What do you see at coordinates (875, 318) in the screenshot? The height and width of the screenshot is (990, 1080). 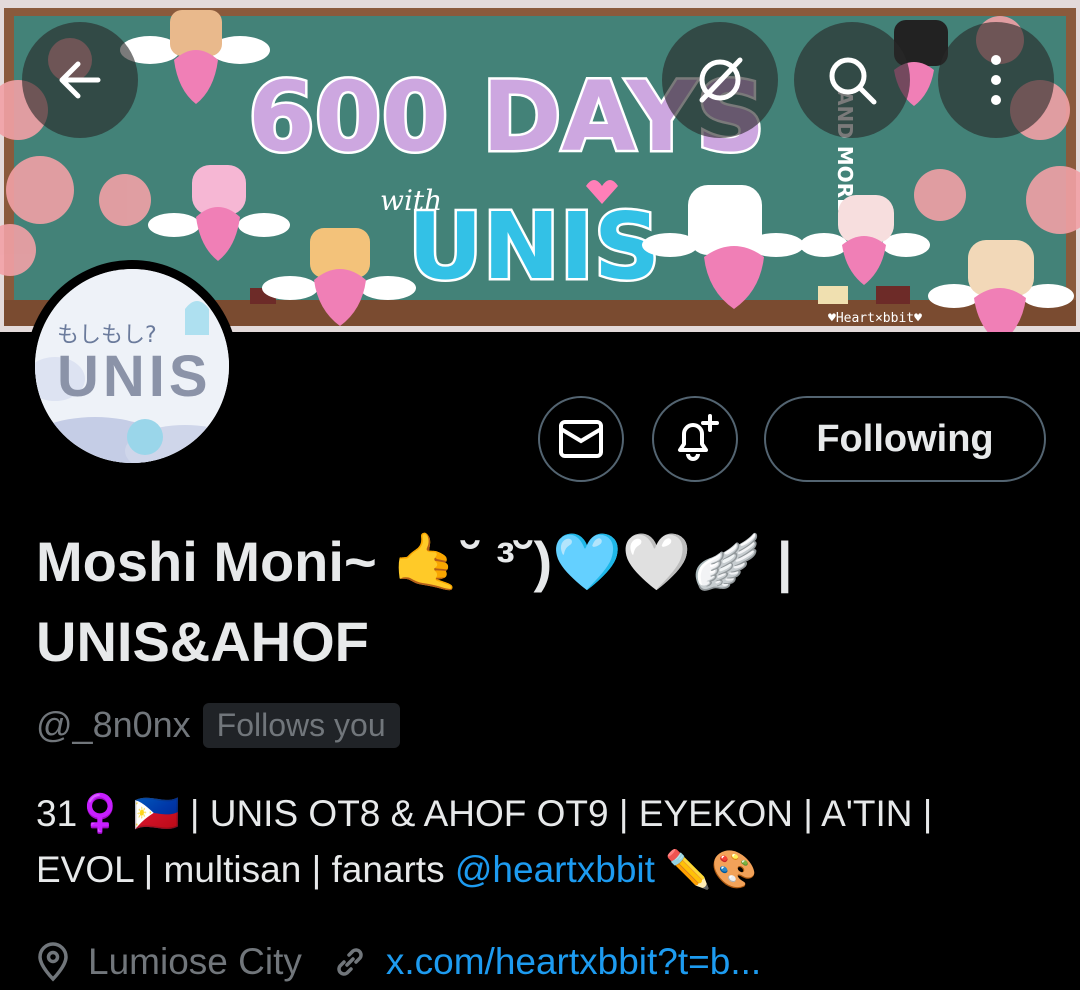 I see `banner-signature: ♥Heart×bbit♥` at bounding box center [875, 318].